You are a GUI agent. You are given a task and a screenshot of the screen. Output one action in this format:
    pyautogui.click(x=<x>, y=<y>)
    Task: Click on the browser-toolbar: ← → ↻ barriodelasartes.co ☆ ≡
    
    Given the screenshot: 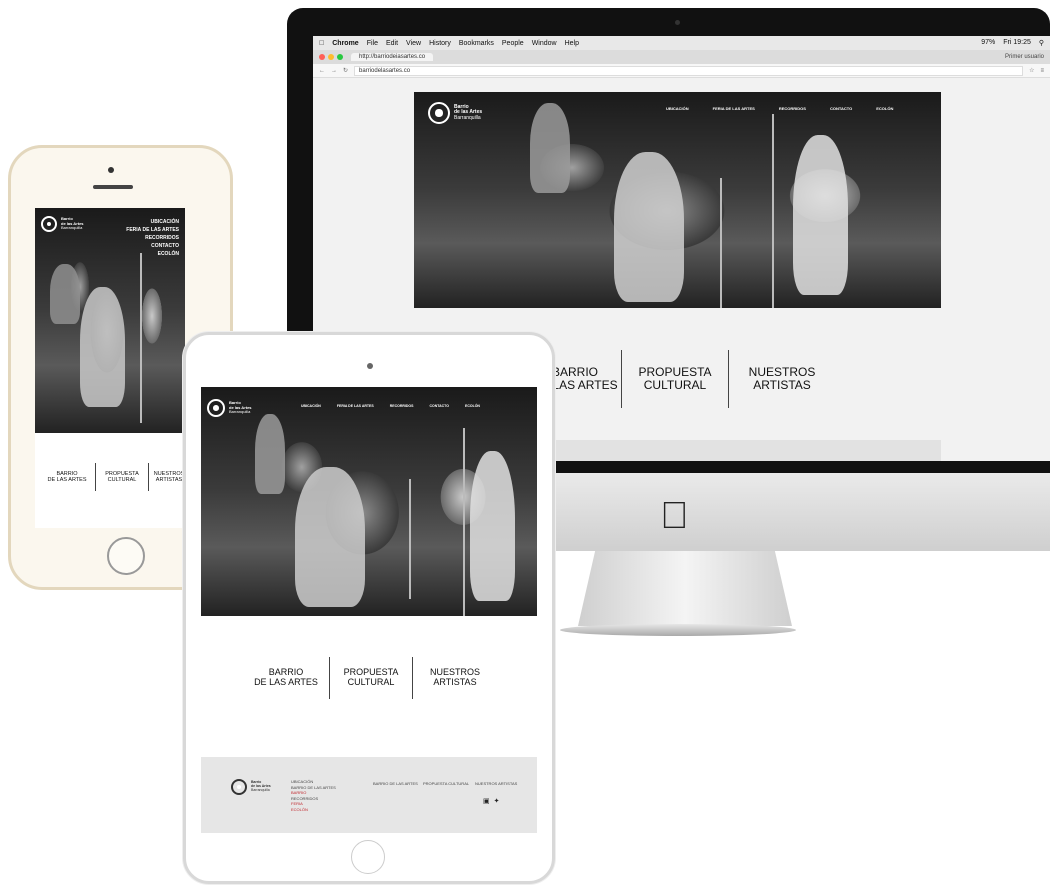 What is the action you would take?
    pyautogui.click(x=681, y=71)
    